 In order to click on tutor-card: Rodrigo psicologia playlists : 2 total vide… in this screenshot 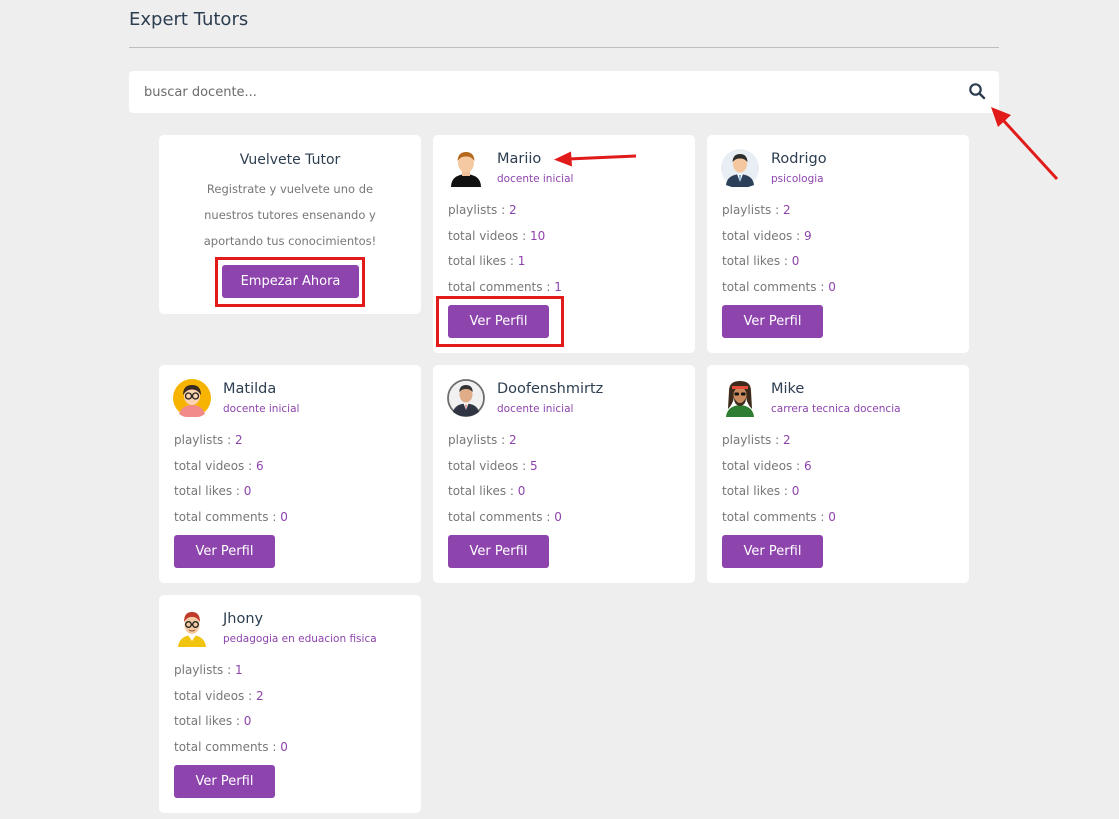, I will do `click(838, 244)`.